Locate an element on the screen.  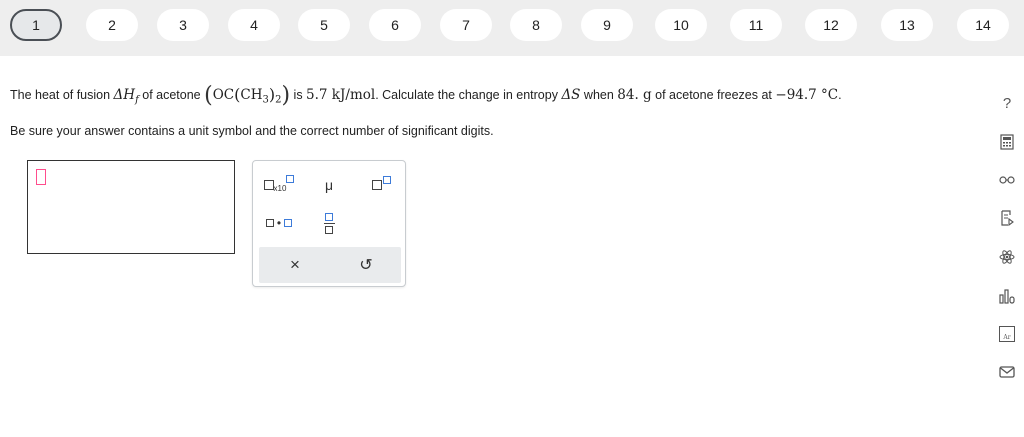
clear-icon: × is located at coordinates (295, 264).